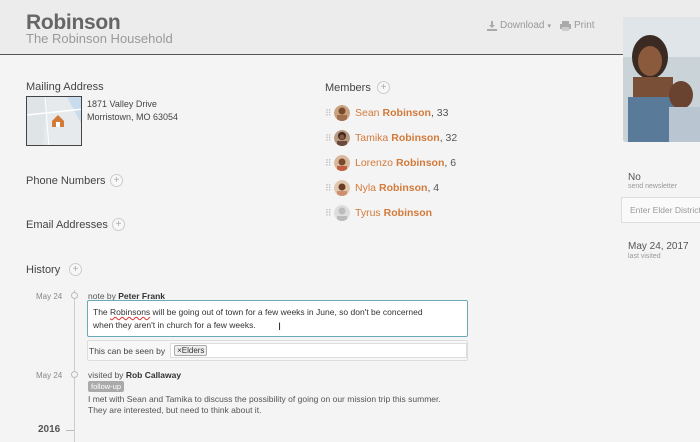 This screenshot has width=700, height=442. Describe the element at coordinates (661, 79) in the screenshot. I see `family-photo` at that location.